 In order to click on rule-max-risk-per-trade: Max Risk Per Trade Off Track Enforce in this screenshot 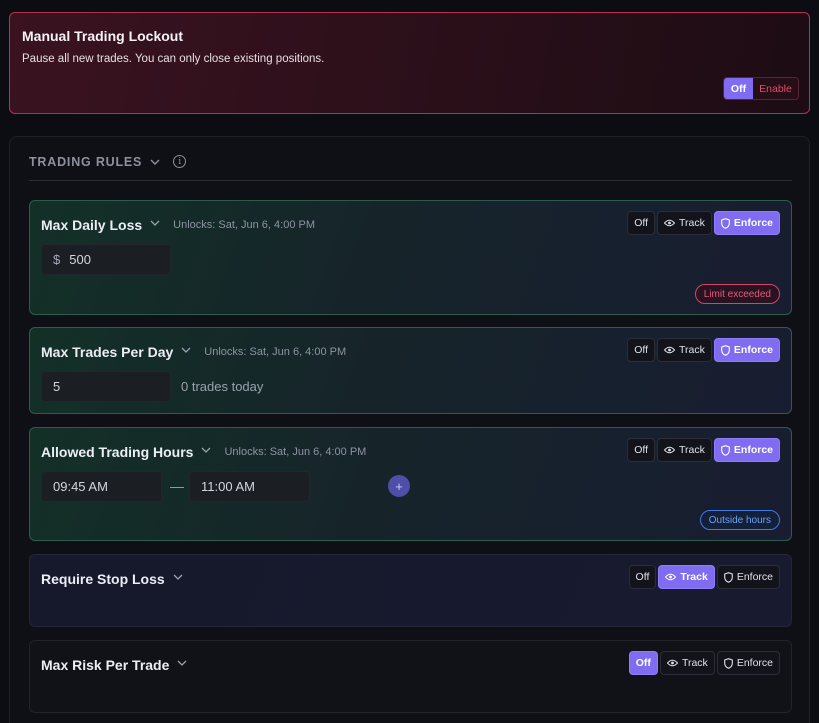, I will do `click(410, 676)`.